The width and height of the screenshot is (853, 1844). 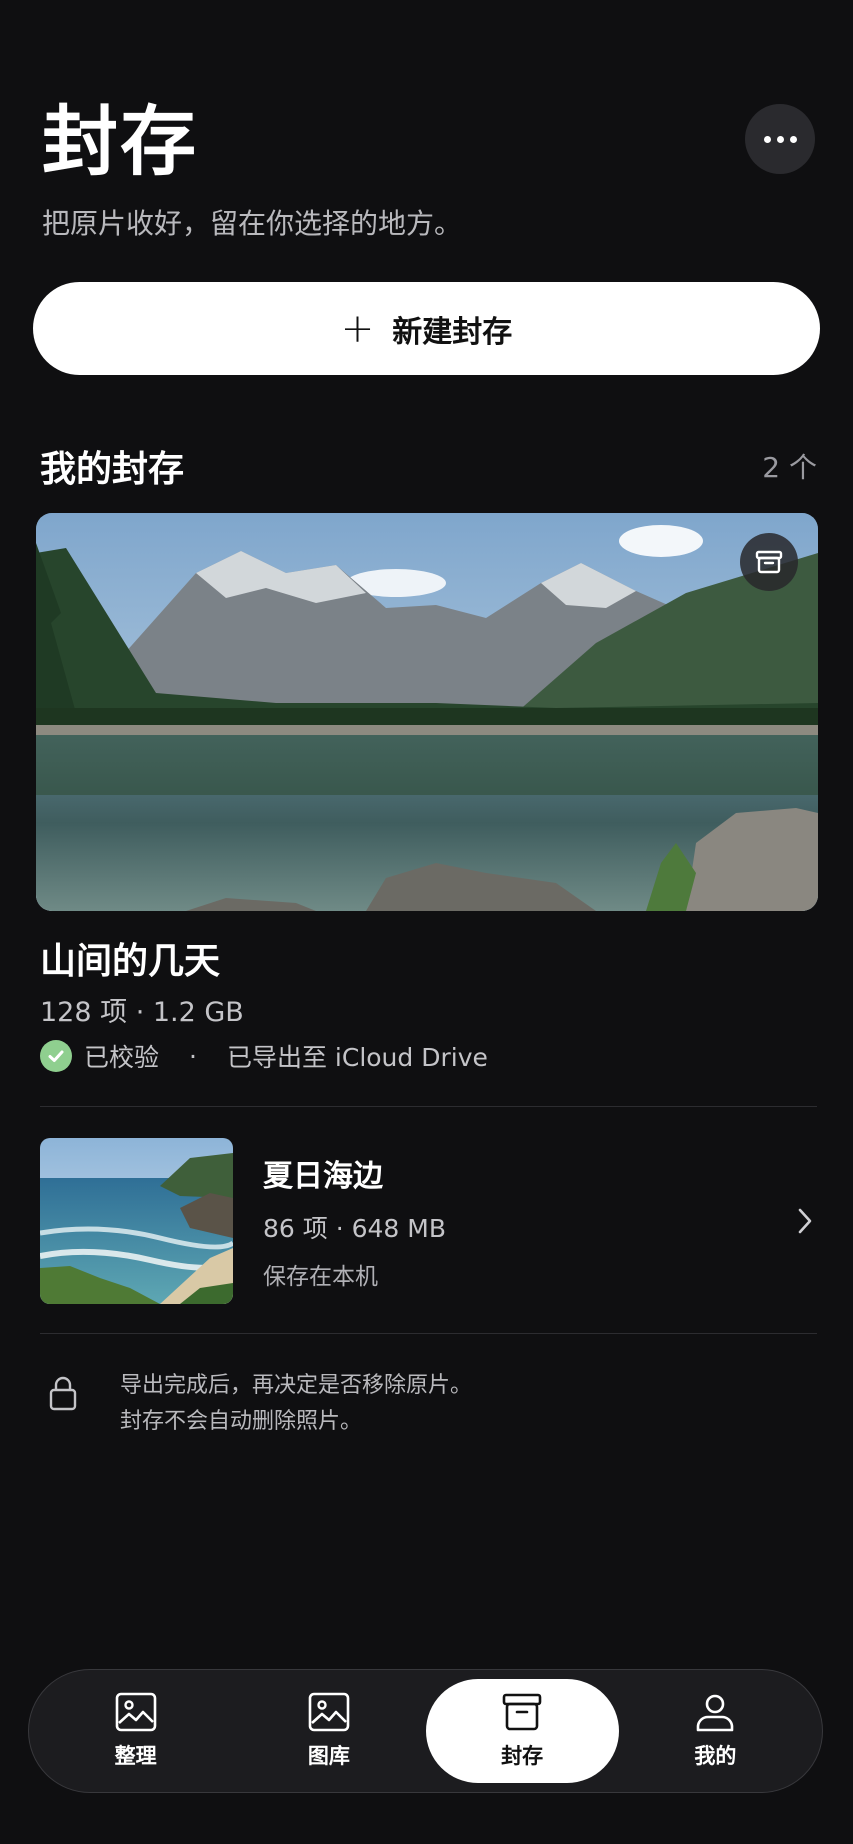 I want to click on tab-library-label: 图库, so click(x=328, y=1756).